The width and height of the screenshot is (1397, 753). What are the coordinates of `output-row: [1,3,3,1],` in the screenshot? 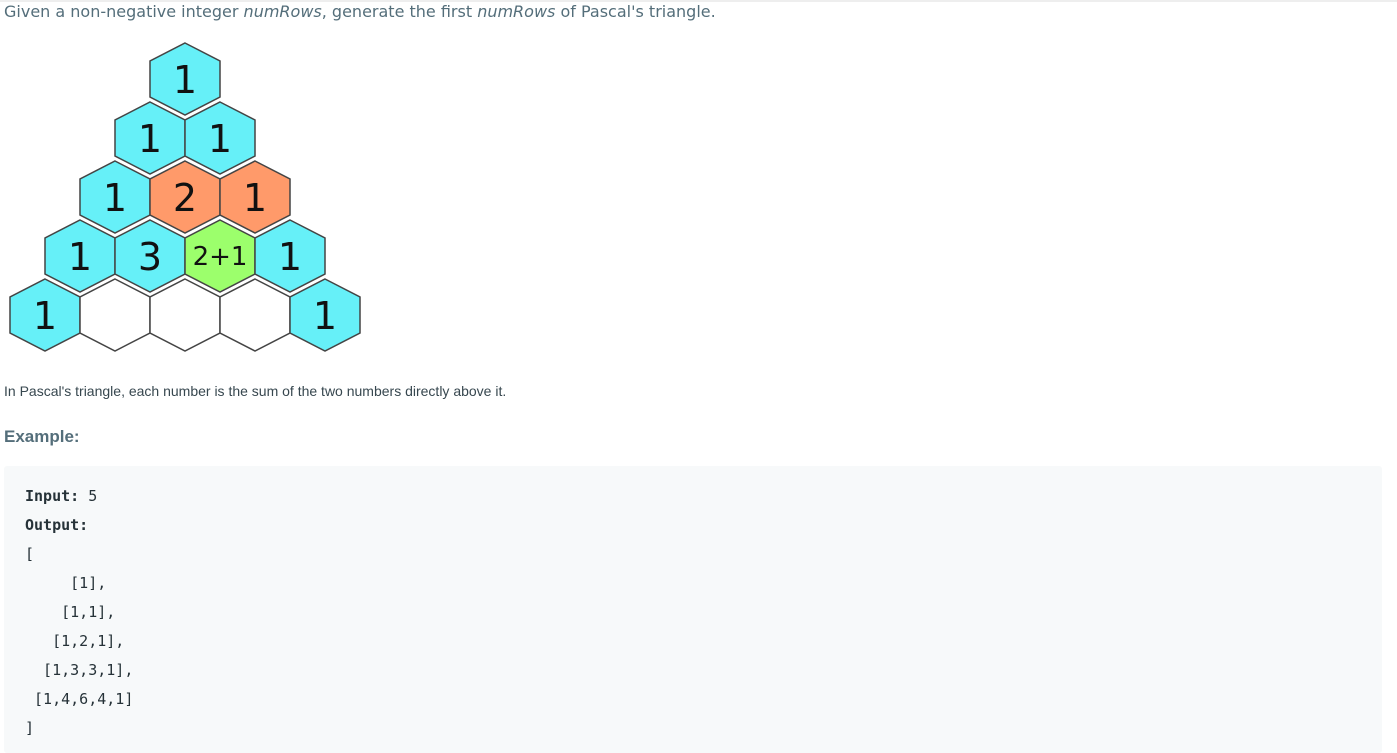 It's located at (79, 670).